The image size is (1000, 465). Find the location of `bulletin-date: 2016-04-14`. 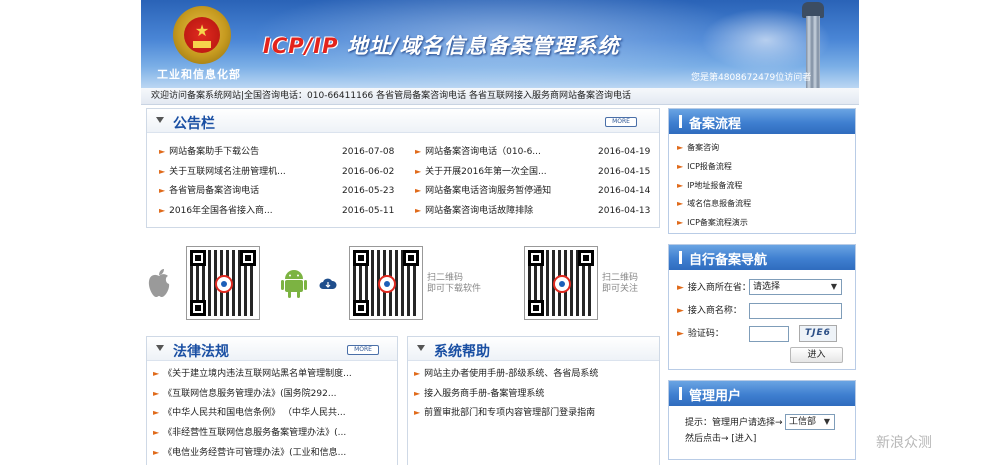

bulletin-date: 2016-04-14 is located at coordinates (624, 191).